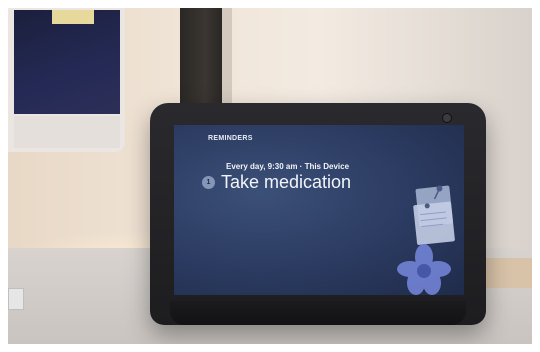 The width and height of the screenshot is (540, 352). What do you see at coordinates (67, 62) in the screenshot?
I see `monitor-screen` at bounding box center [67, 62].